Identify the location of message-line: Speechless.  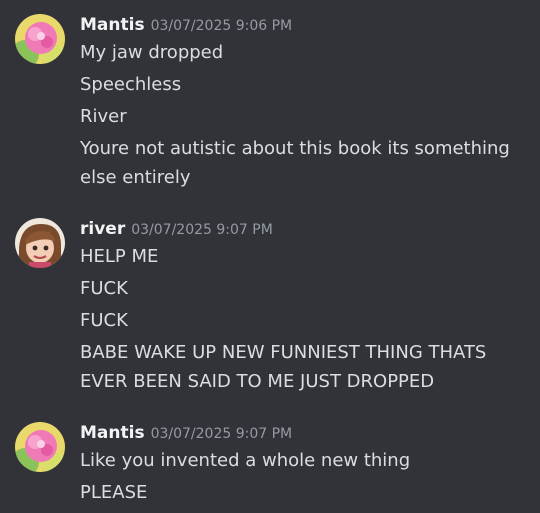
(131, 84).